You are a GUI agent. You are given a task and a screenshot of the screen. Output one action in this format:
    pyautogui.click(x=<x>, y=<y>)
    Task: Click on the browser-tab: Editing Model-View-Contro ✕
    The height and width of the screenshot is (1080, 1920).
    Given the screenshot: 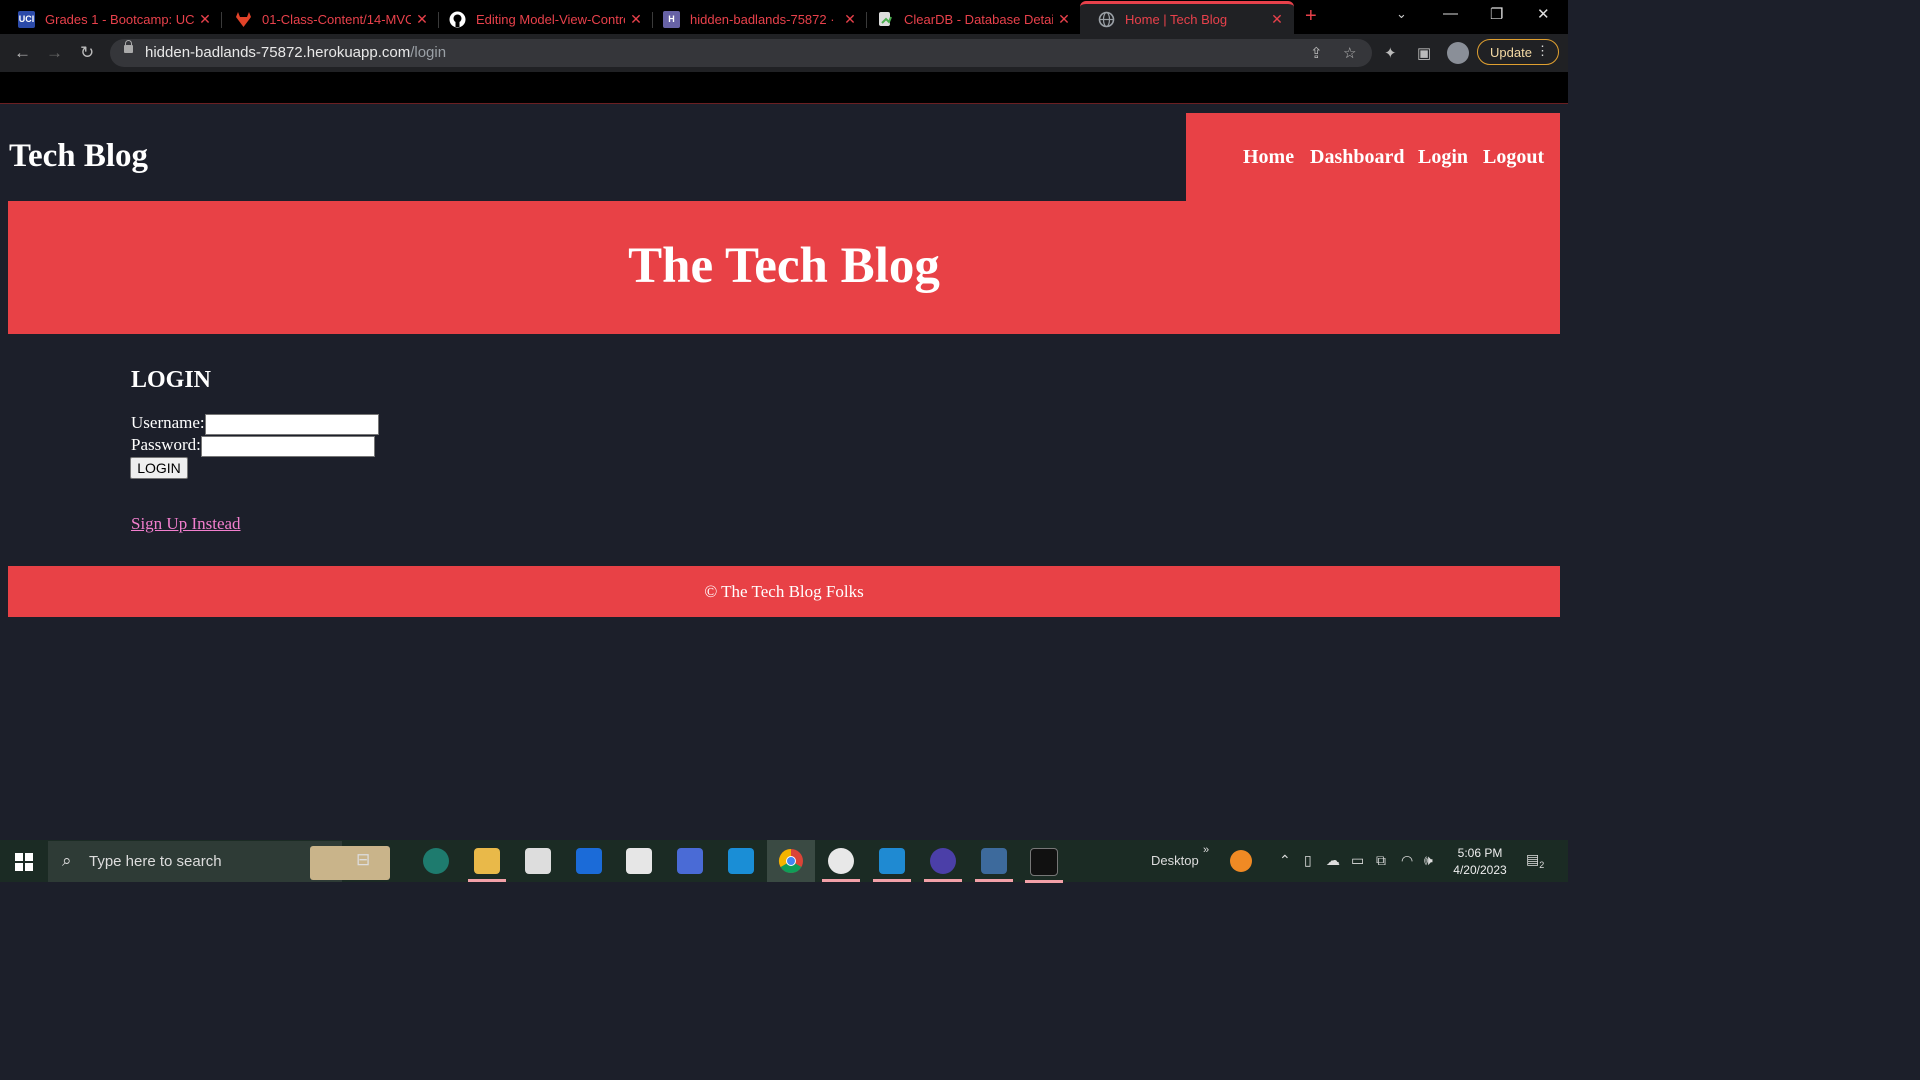 What is the action you would take?
    pyautogui.click(x=542, y=19)
    